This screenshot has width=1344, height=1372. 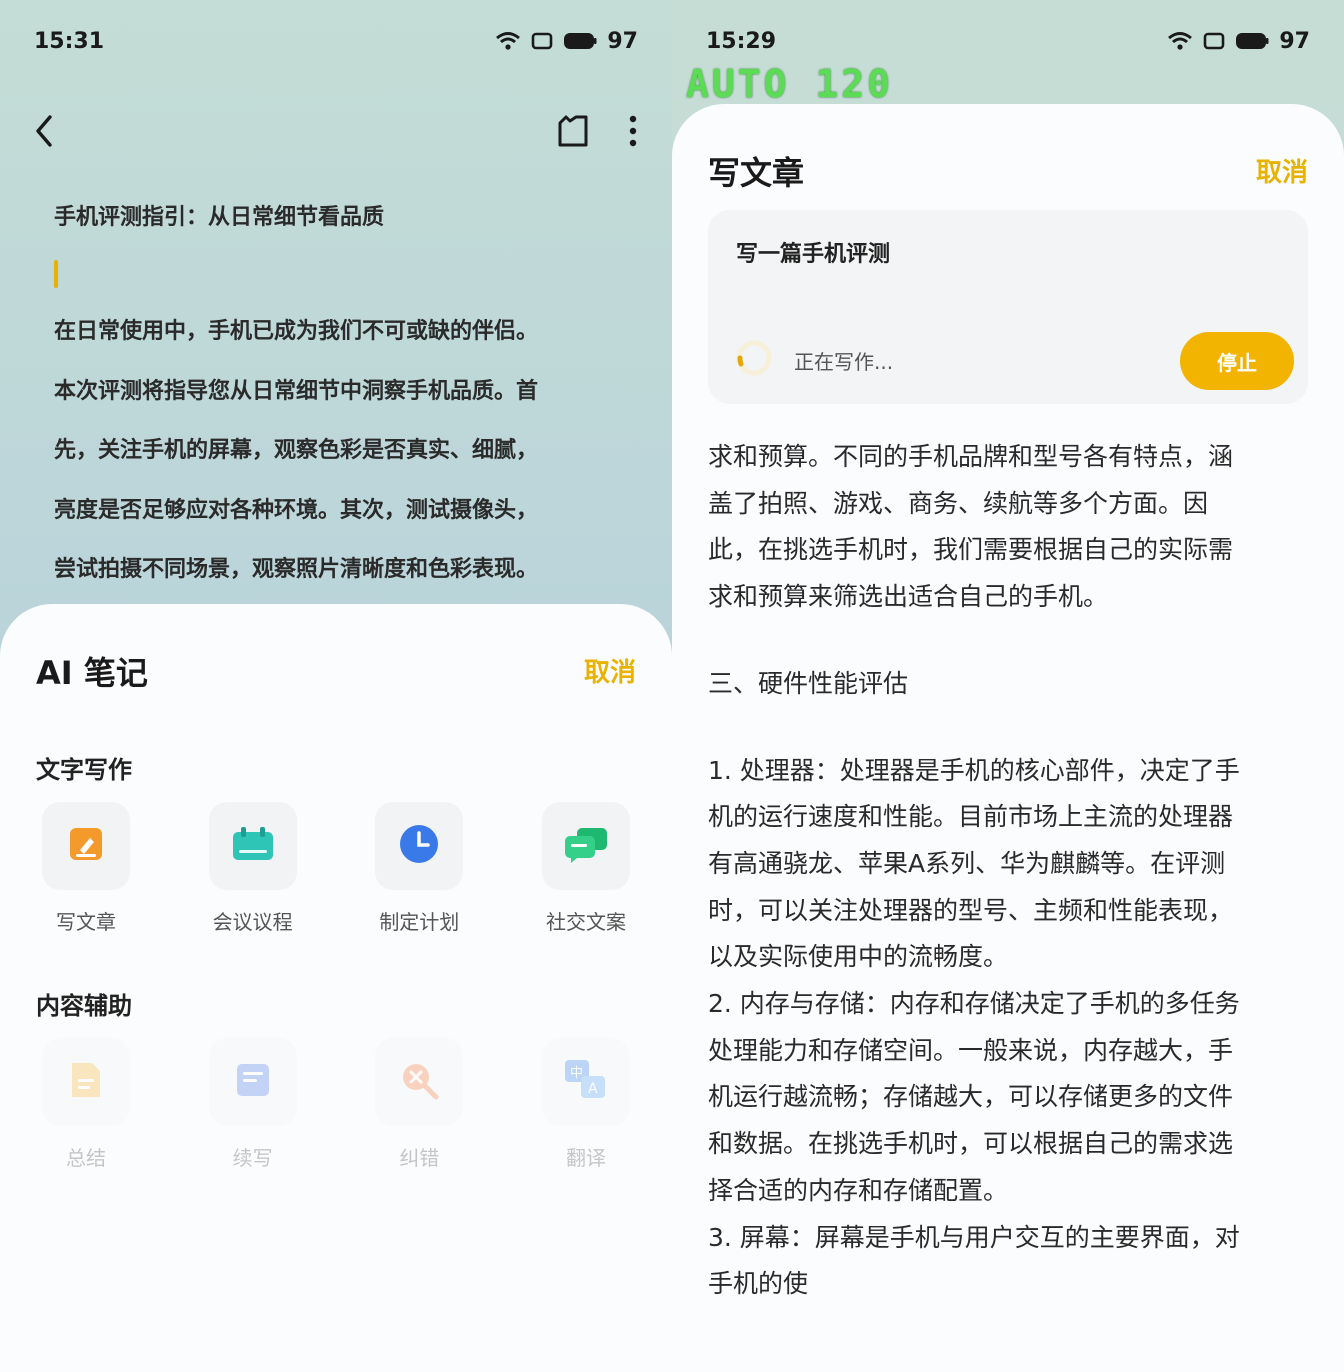 What do you see at coordinates (858, 957) in the screenshot?
I see `article-line: 以及实际使用中的流畅度。` at bounding box center [858, 957].